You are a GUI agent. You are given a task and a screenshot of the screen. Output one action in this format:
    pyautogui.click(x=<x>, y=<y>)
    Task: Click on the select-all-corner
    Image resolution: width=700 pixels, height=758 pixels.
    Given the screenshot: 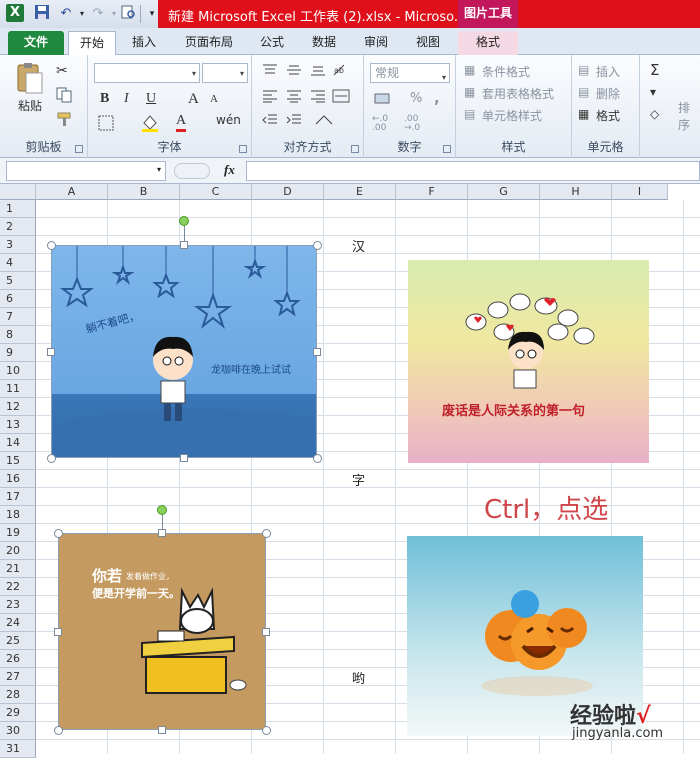 What is the action you would take?
    pyautogui.click(x=18, y=192)
    